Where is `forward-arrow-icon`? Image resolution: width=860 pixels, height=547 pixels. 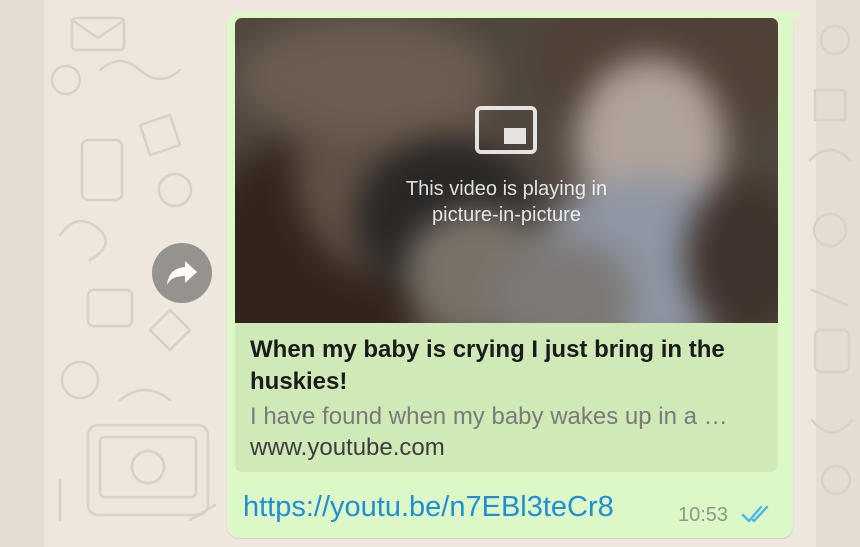 forward-arrow-icon is located at coordinates (182, 273).